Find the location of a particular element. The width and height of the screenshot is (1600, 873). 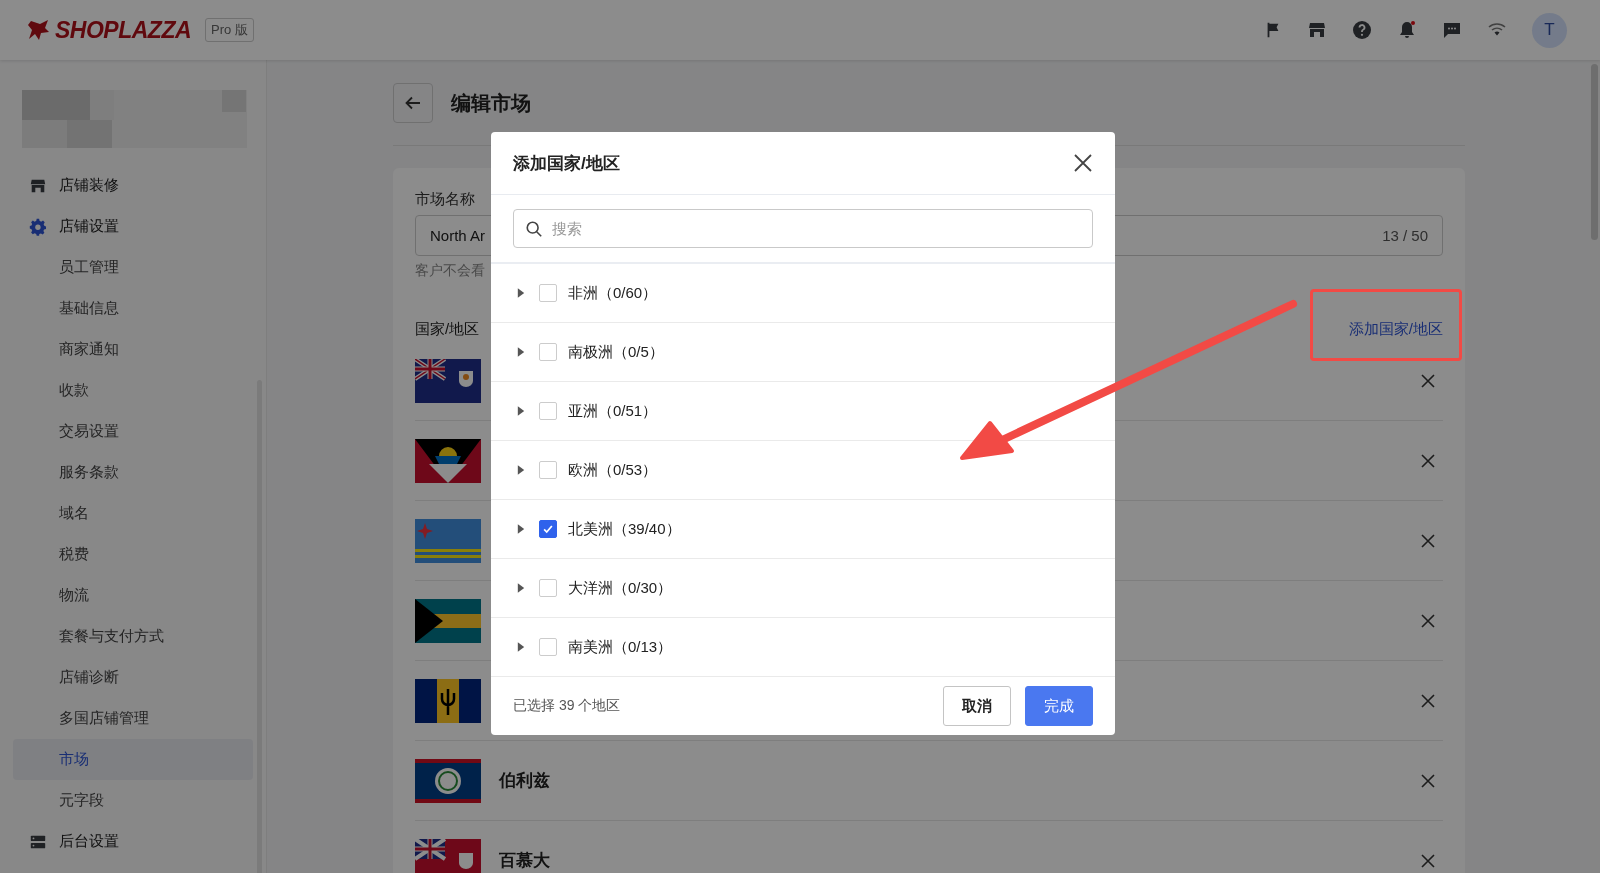

notification-bell-icon is located at coordinates (1407, 30).